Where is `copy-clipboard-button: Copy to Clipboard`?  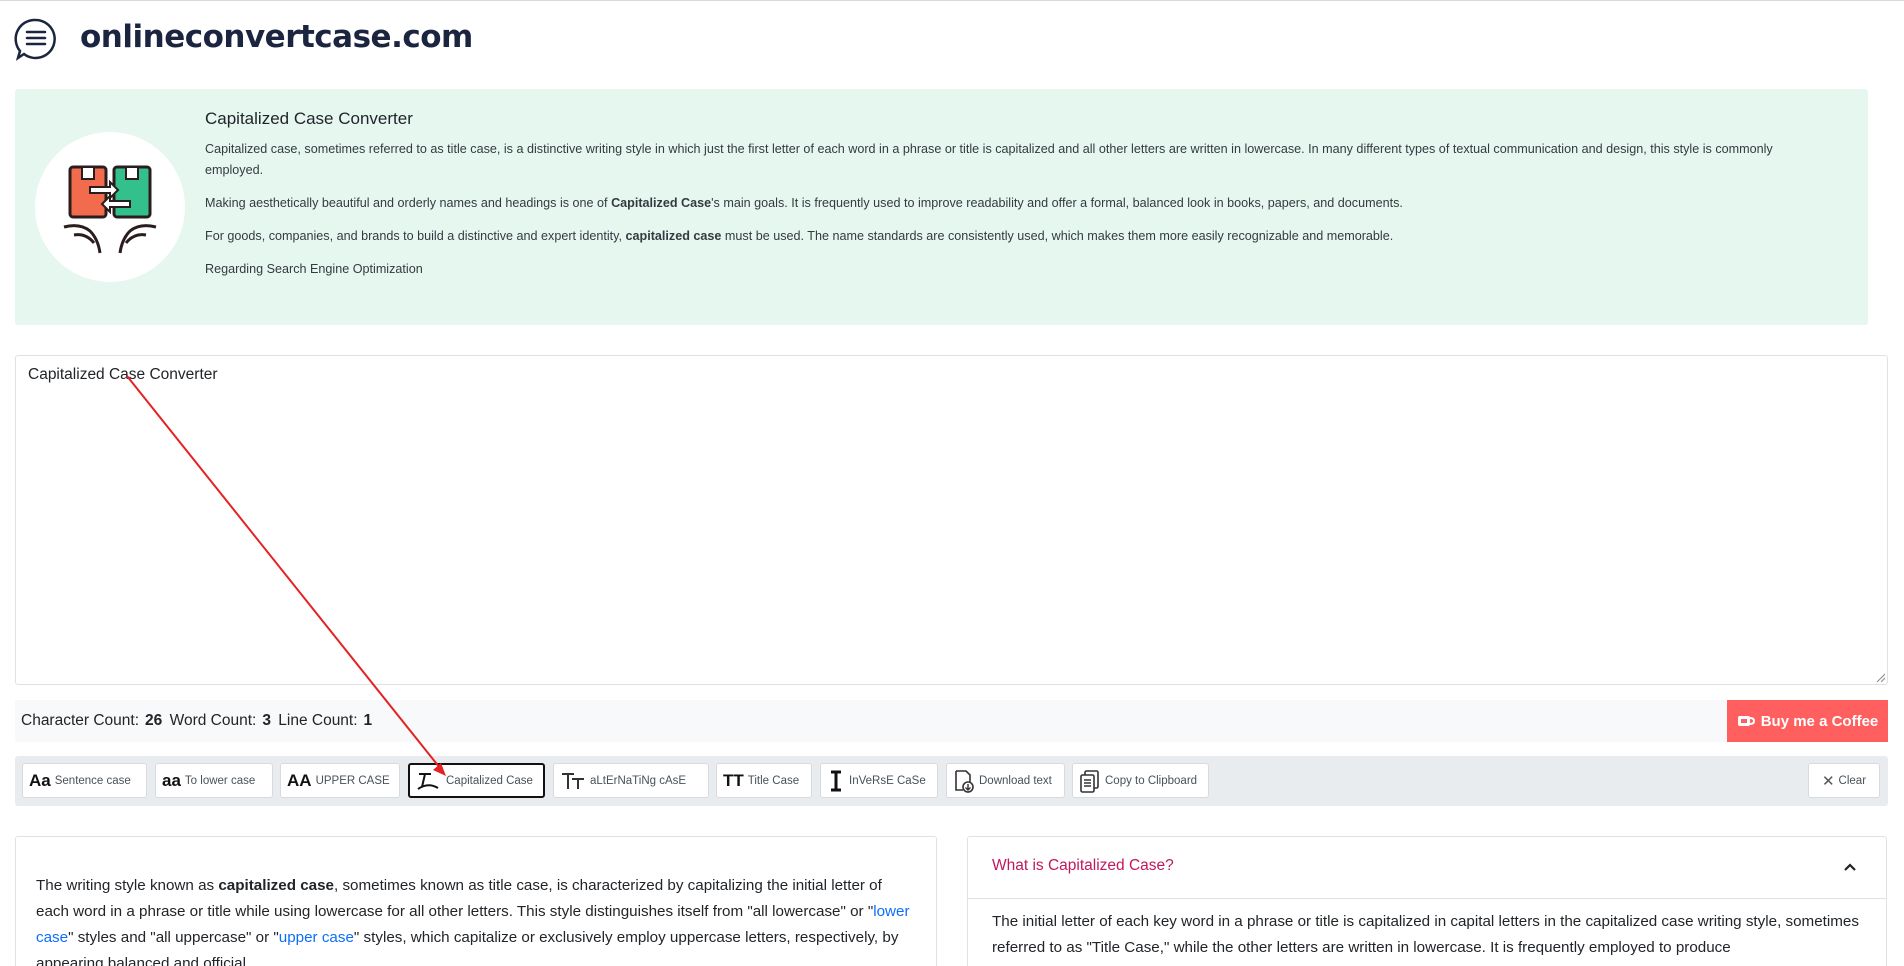 copy-clipboard-button: Copy to Clipboard is located at coordinates (1140, 780).